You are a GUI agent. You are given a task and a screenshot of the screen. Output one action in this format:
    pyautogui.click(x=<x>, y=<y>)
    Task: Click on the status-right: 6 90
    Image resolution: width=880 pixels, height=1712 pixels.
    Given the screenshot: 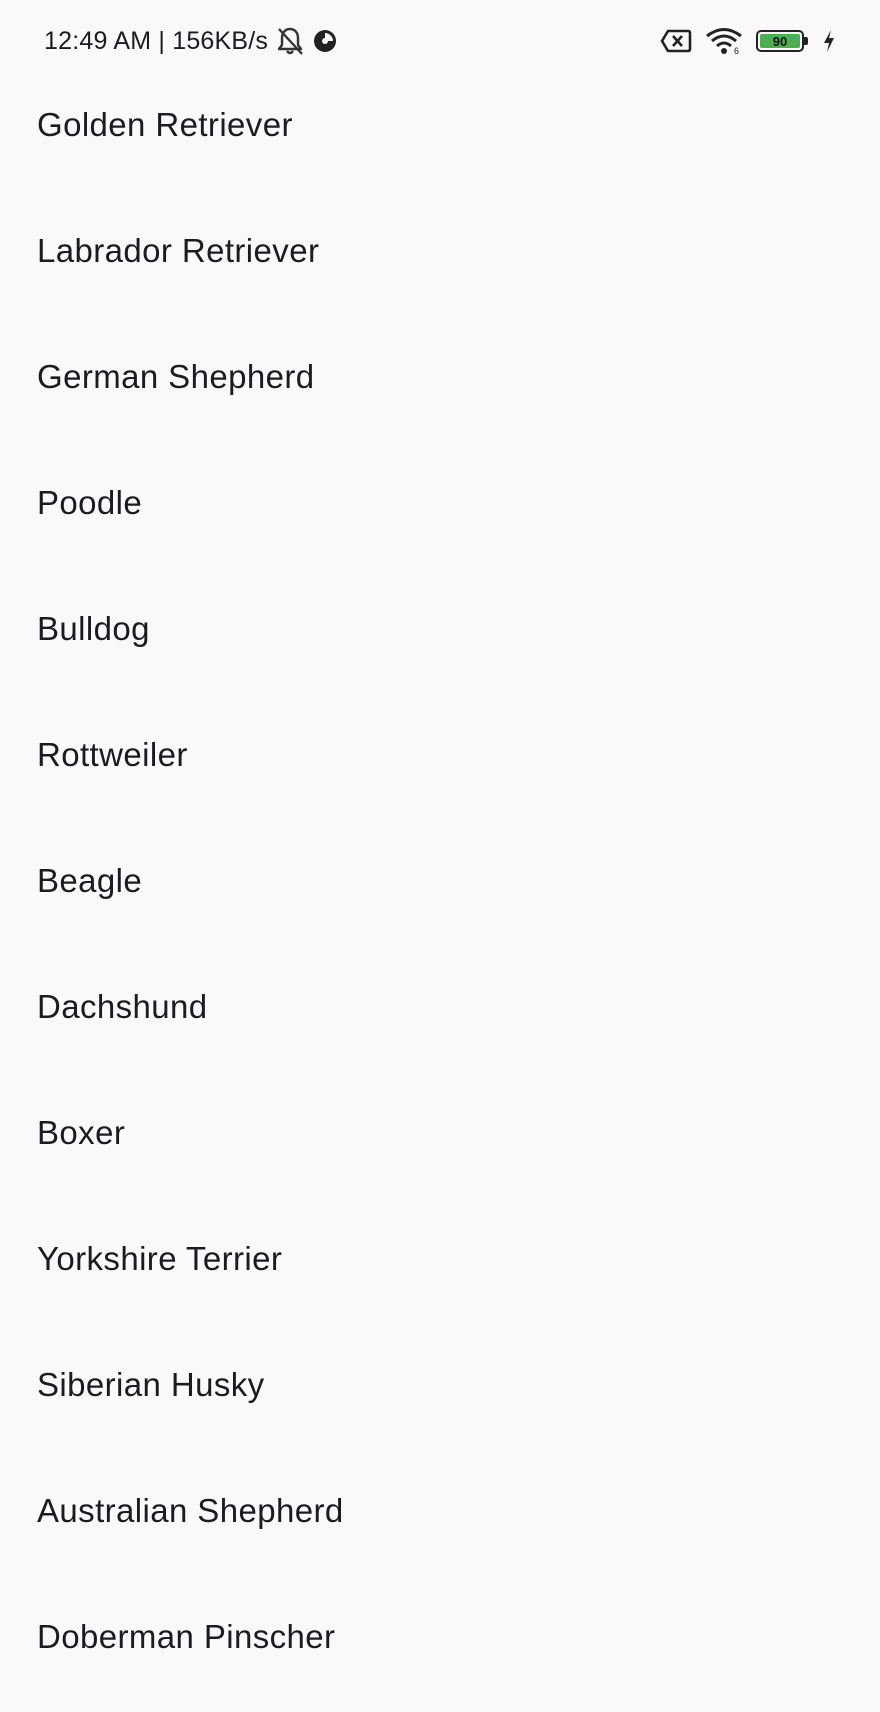 What is the action you would take?
    pyautogui.click(x=748, y=41)
    